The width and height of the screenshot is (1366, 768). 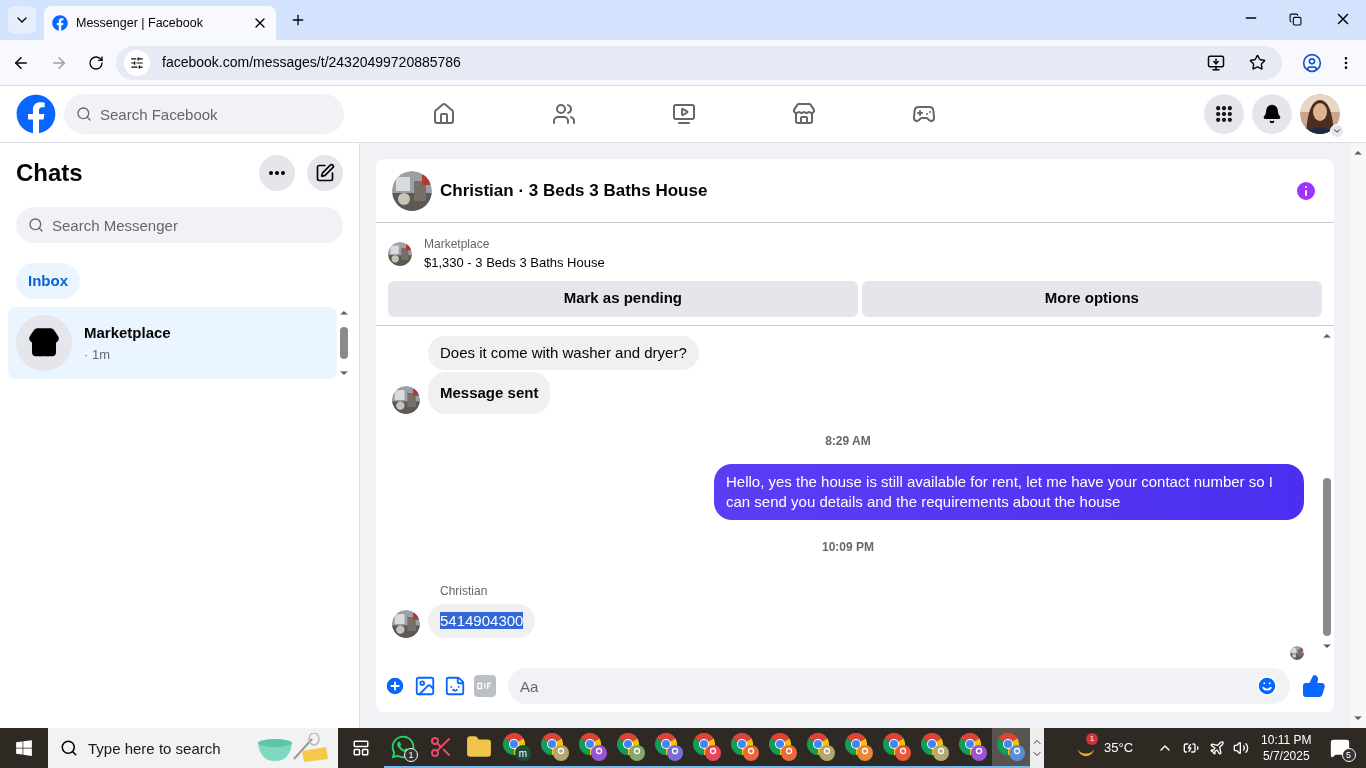 What do you see at coordinates (623, 298) in the screenshot?
I see `action-button: Mark as pending` at bounding box center [623, 298].